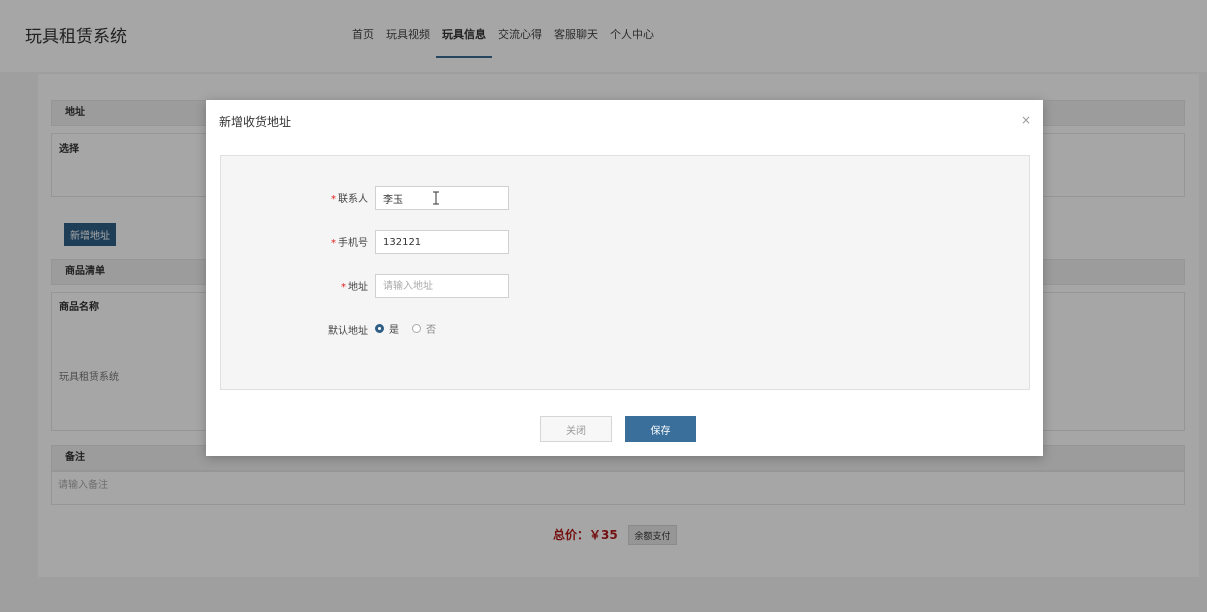 The image size is (1207, 612). I want to click on contact-input, so click(442, 198).